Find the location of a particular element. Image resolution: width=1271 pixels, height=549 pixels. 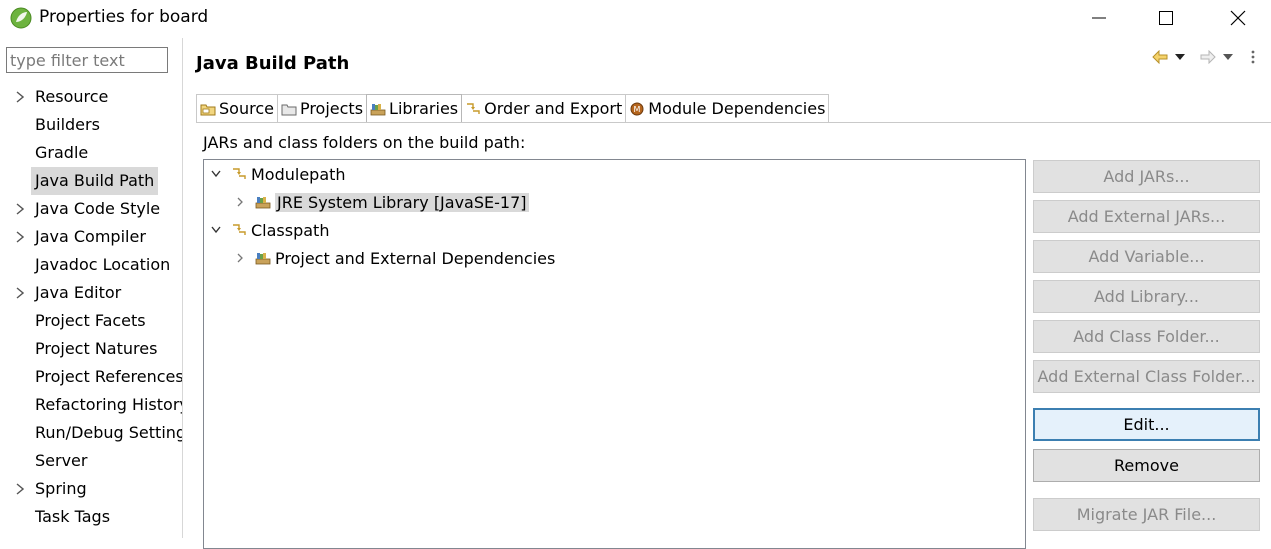

source-folder-icon is located at coordinates (208, 109).